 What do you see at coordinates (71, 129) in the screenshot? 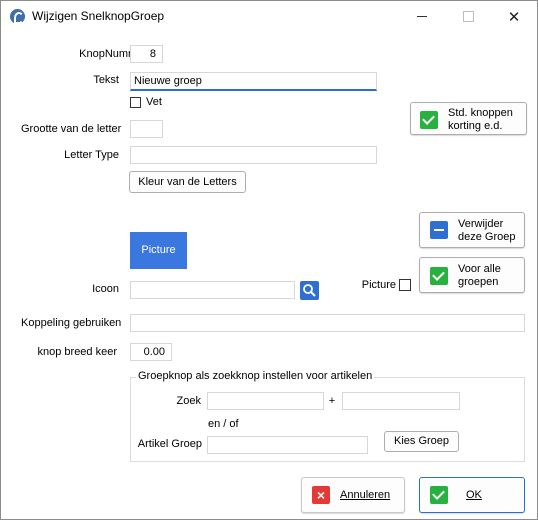
I see `grootte-label: Grootte van de letter` at bounding box center [71, 129].